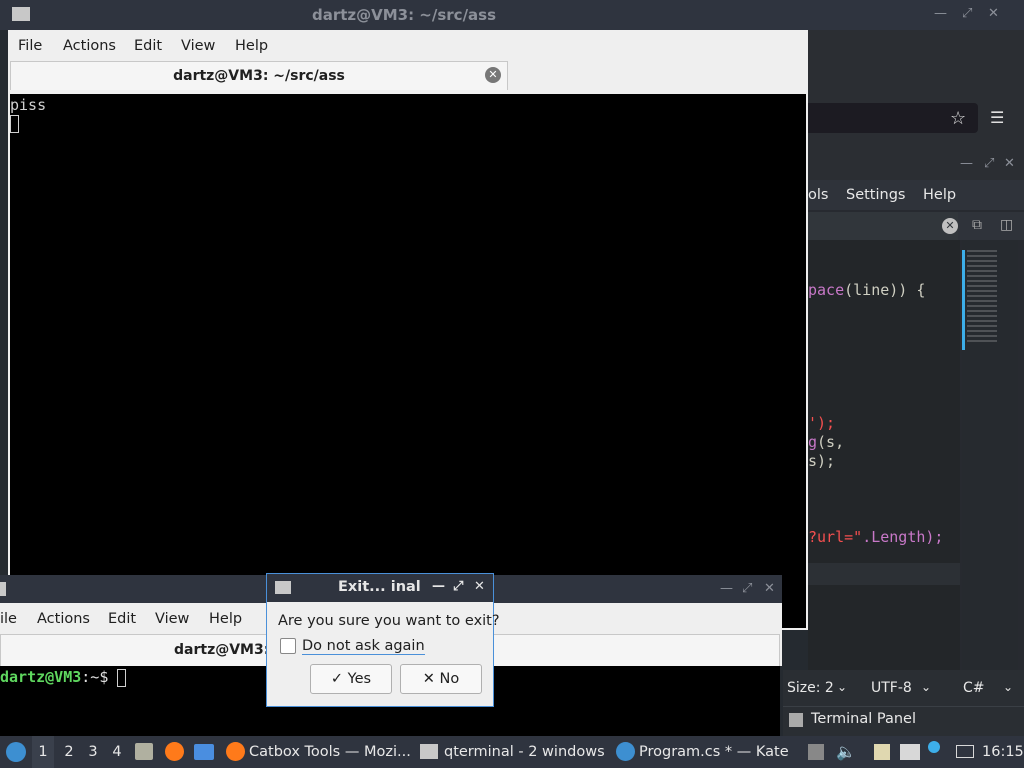  I want to click on prompt-user: dartz@VM3, so click(41, 677).